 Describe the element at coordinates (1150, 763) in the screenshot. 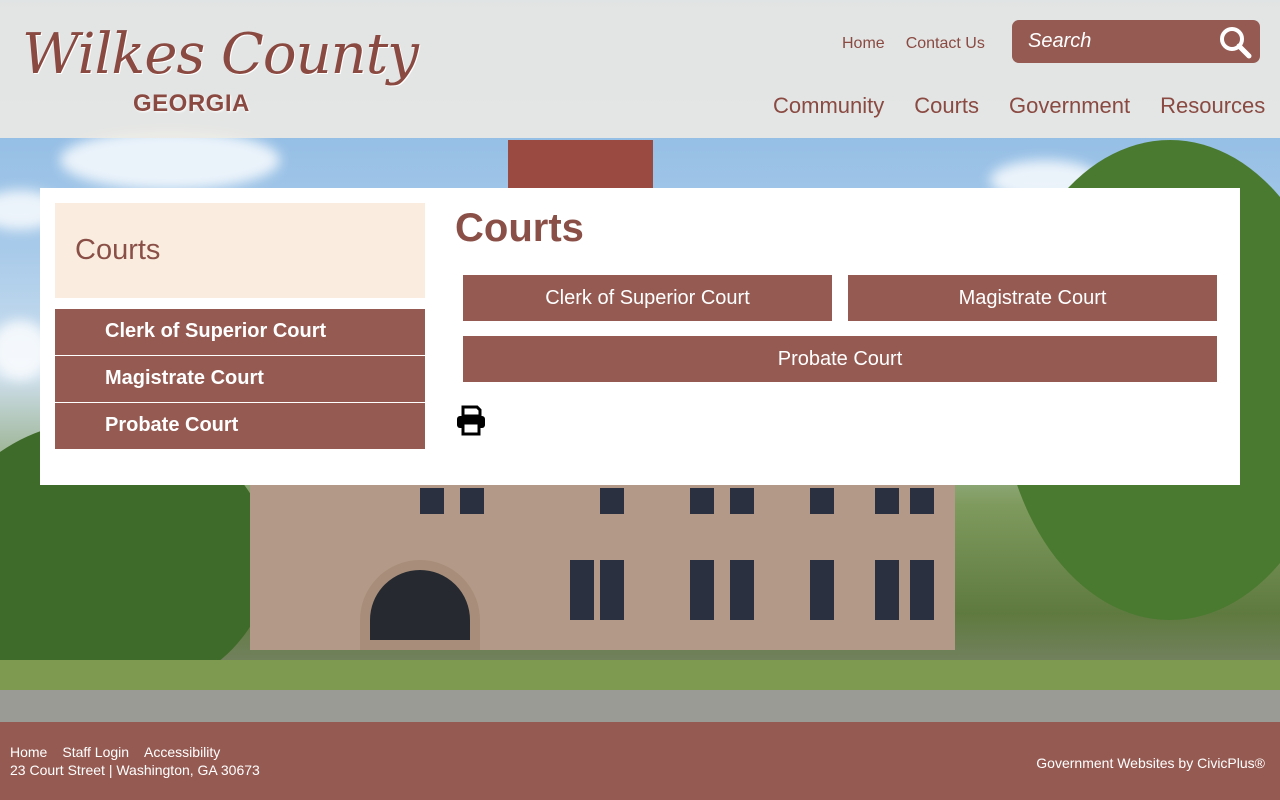

I see `footer-credit-link: Government Websites by CivicPlus®` at that location.